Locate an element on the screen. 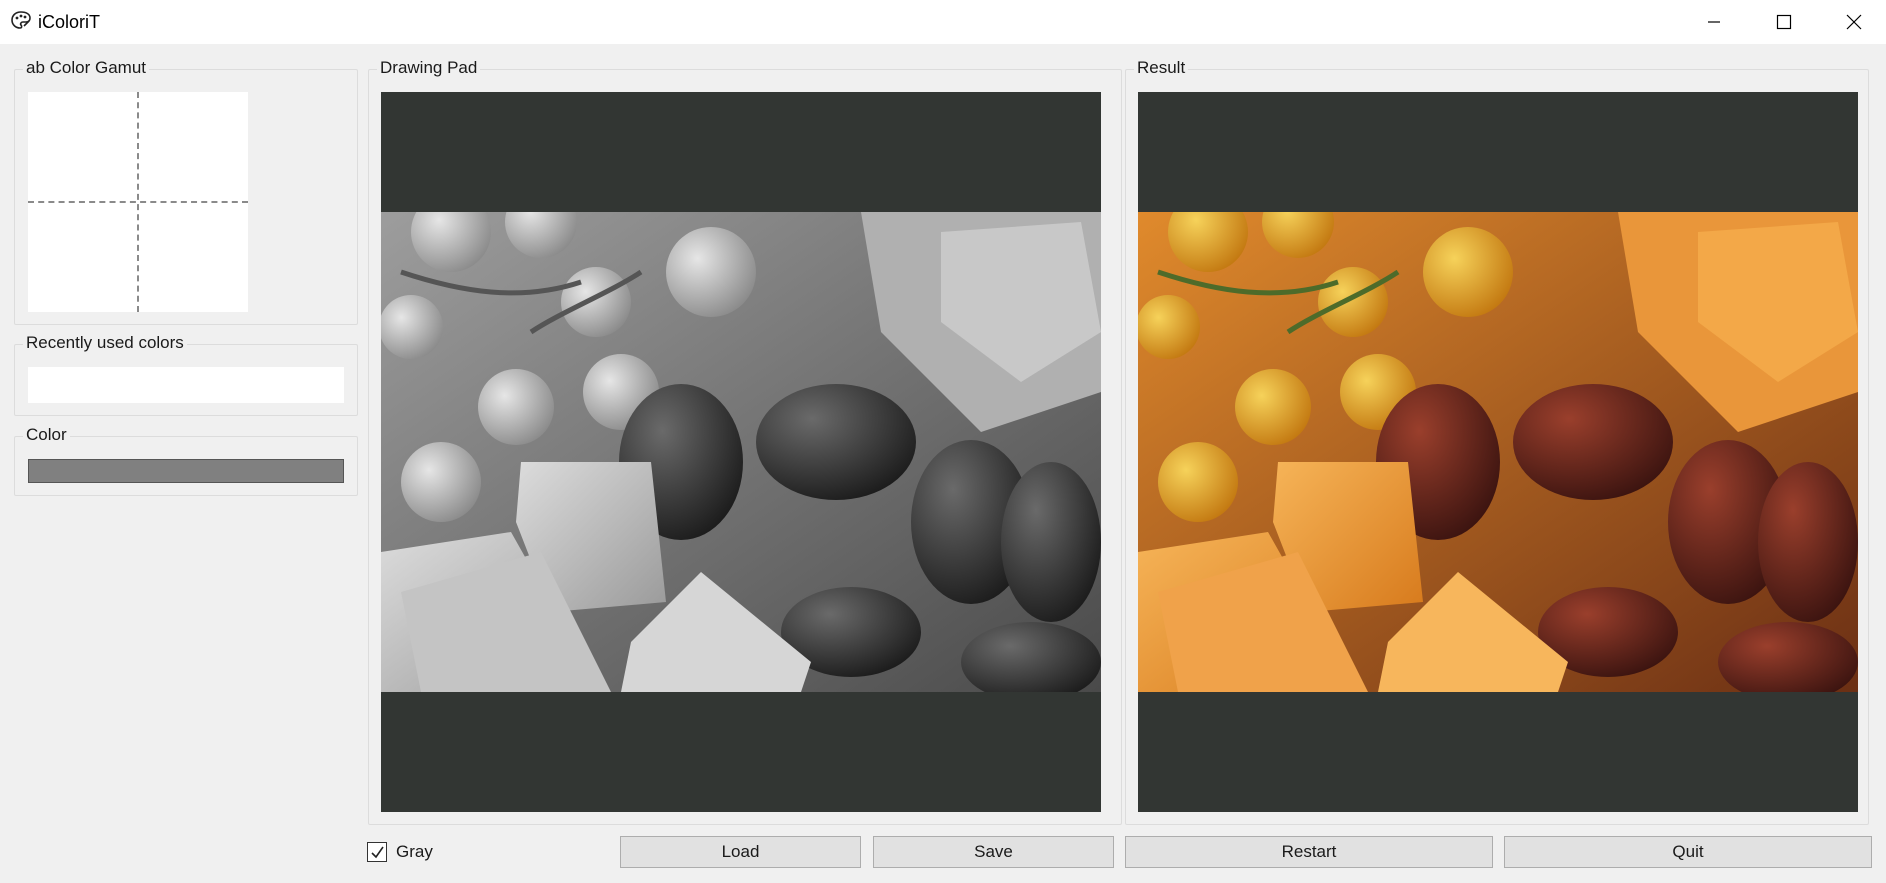  gamut-vertical-axis is located at coordinates (138, 202).